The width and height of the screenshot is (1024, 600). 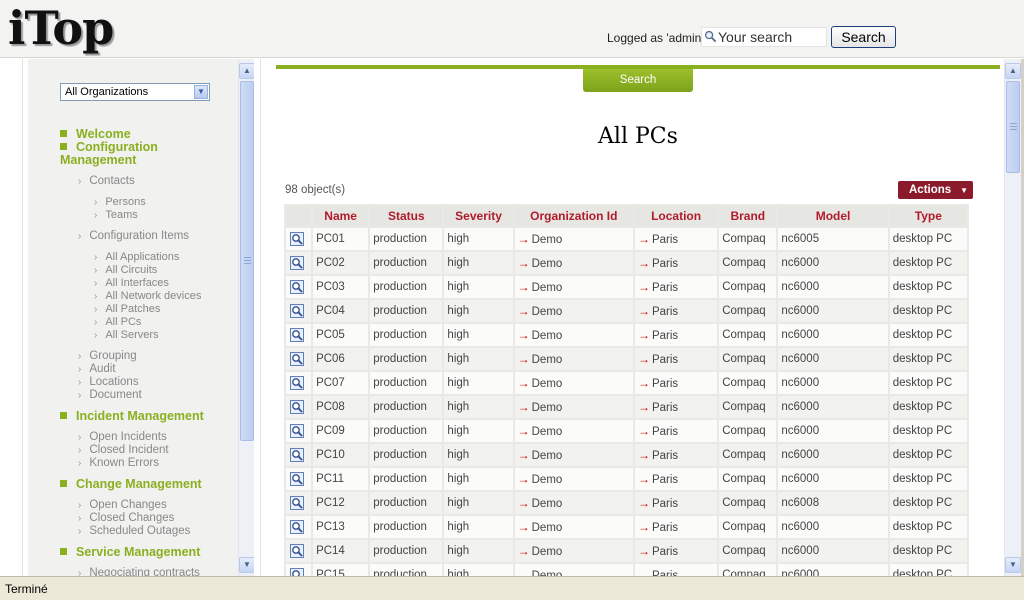 I want to click on menu-all-circuits: All Circuits, so click(x=125, y=270).